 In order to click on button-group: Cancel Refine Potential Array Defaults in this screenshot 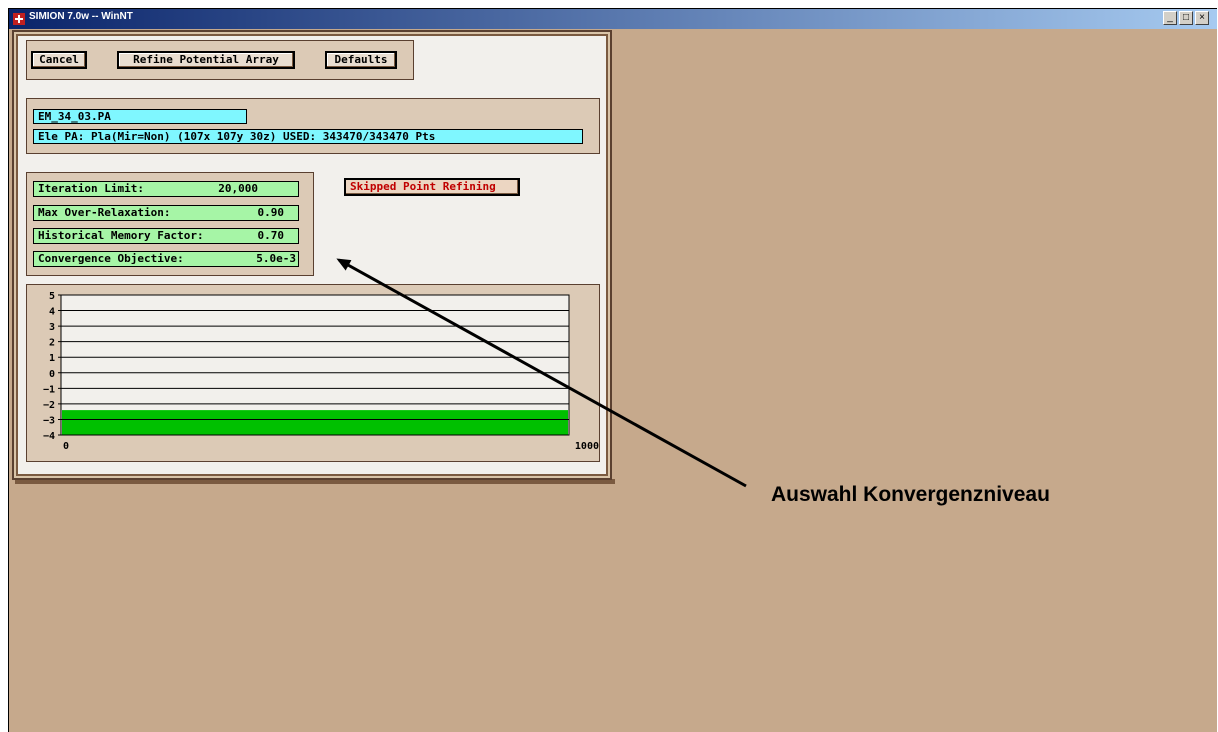, I will do `click(220, 60)`.